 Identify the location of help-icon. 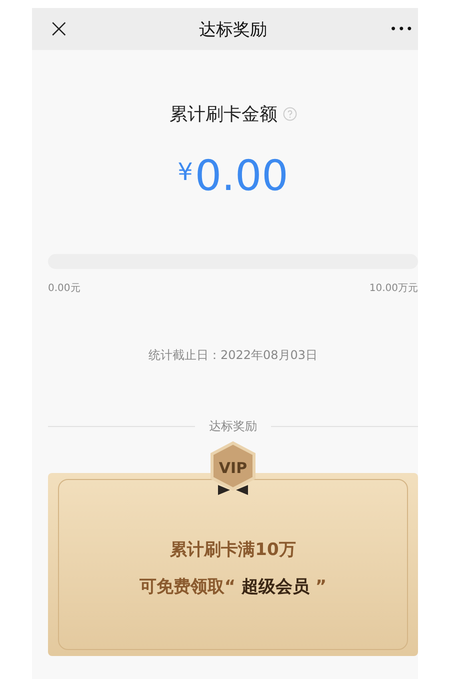
(289, 114).